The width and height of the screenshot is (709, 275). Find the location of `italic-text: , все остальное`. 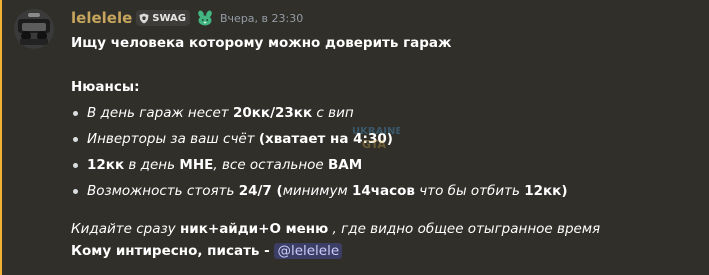

italic-text: , все остальное is located at coordinates (271, 165).